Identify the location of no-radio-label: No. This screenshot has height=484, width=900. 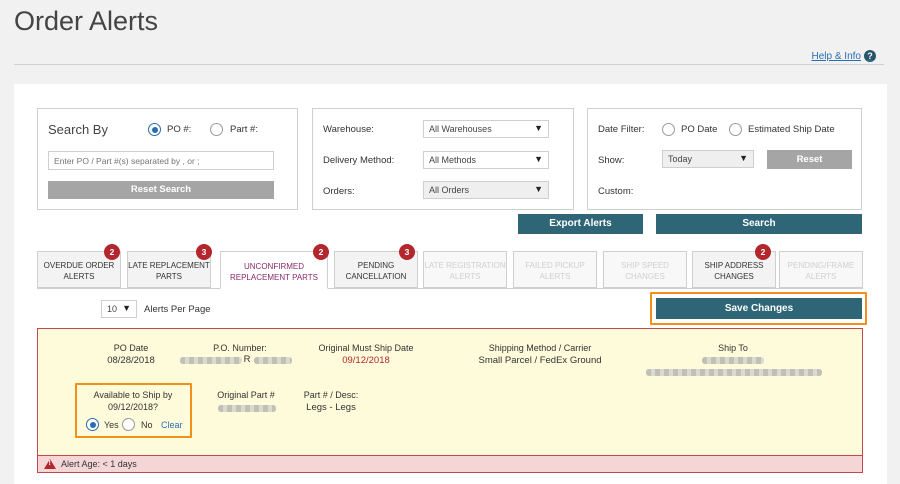
(147, 425).